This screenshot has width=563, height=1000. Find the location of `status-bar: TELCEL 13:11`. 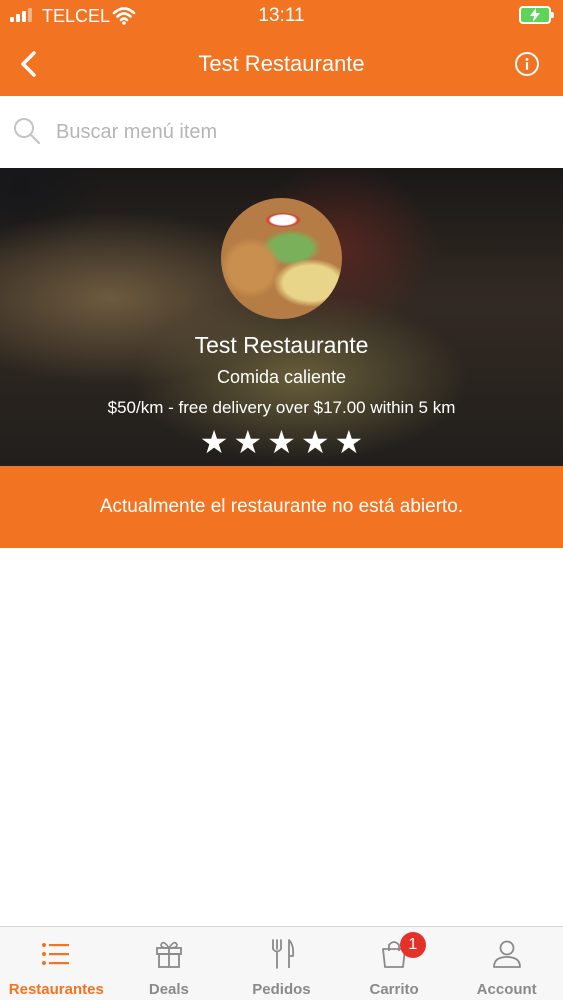

status-bar: TELCEL 13:11 is located at coordinates (281, 16).